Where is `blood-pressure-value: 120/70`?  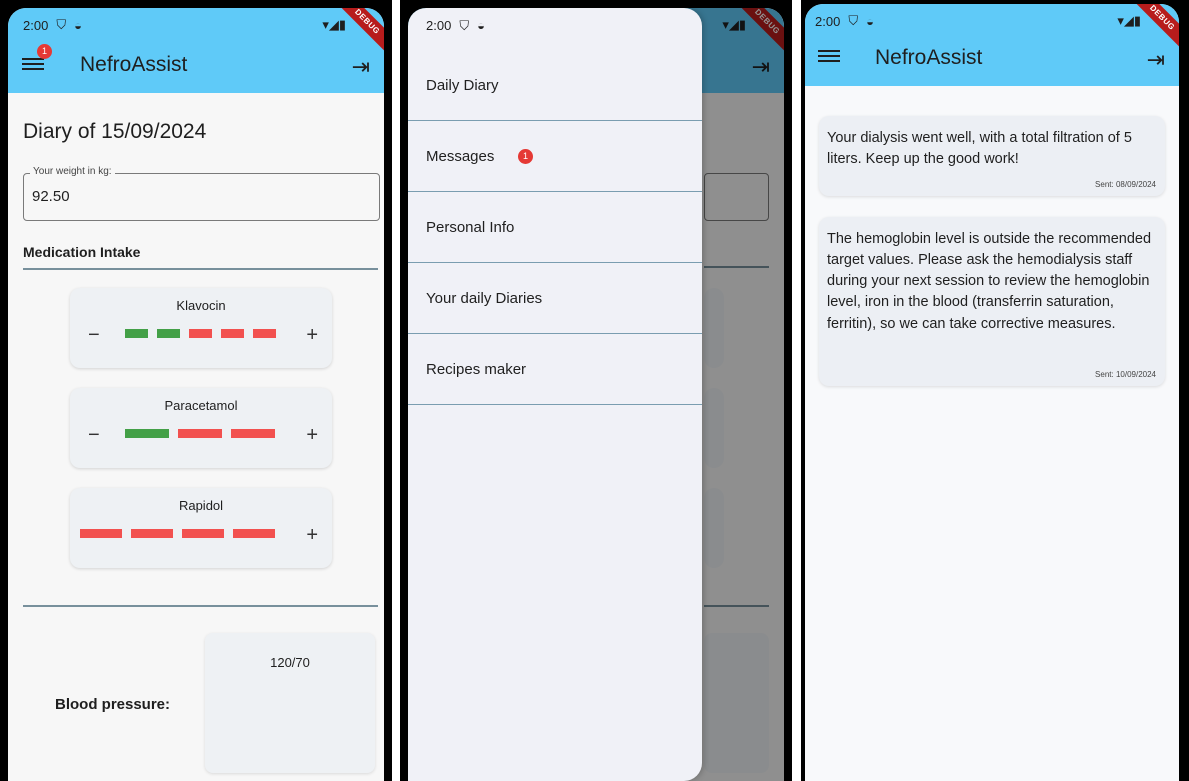 blood-pressure-value: 120/70 is located at coordinates (290, 662).